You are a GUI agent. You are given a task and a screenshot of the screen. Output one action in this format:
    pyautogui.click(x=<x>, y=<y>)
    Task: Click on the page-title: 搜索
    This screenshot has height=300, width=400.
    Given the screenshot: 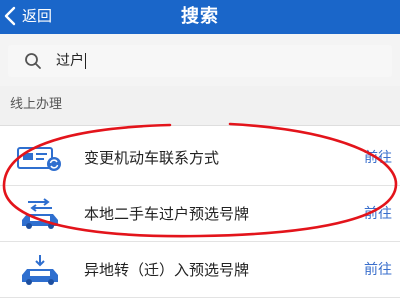 What is the action you would take?
    pyautogui.click(x=200, y=16)
    